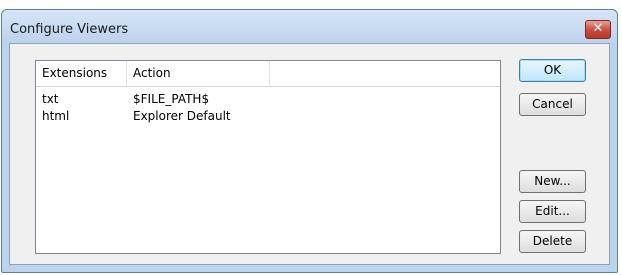 The height and width of the screenshot is (275, 622). I want to click on title-bar: Configure Viewers ✕, so click(309, 26).